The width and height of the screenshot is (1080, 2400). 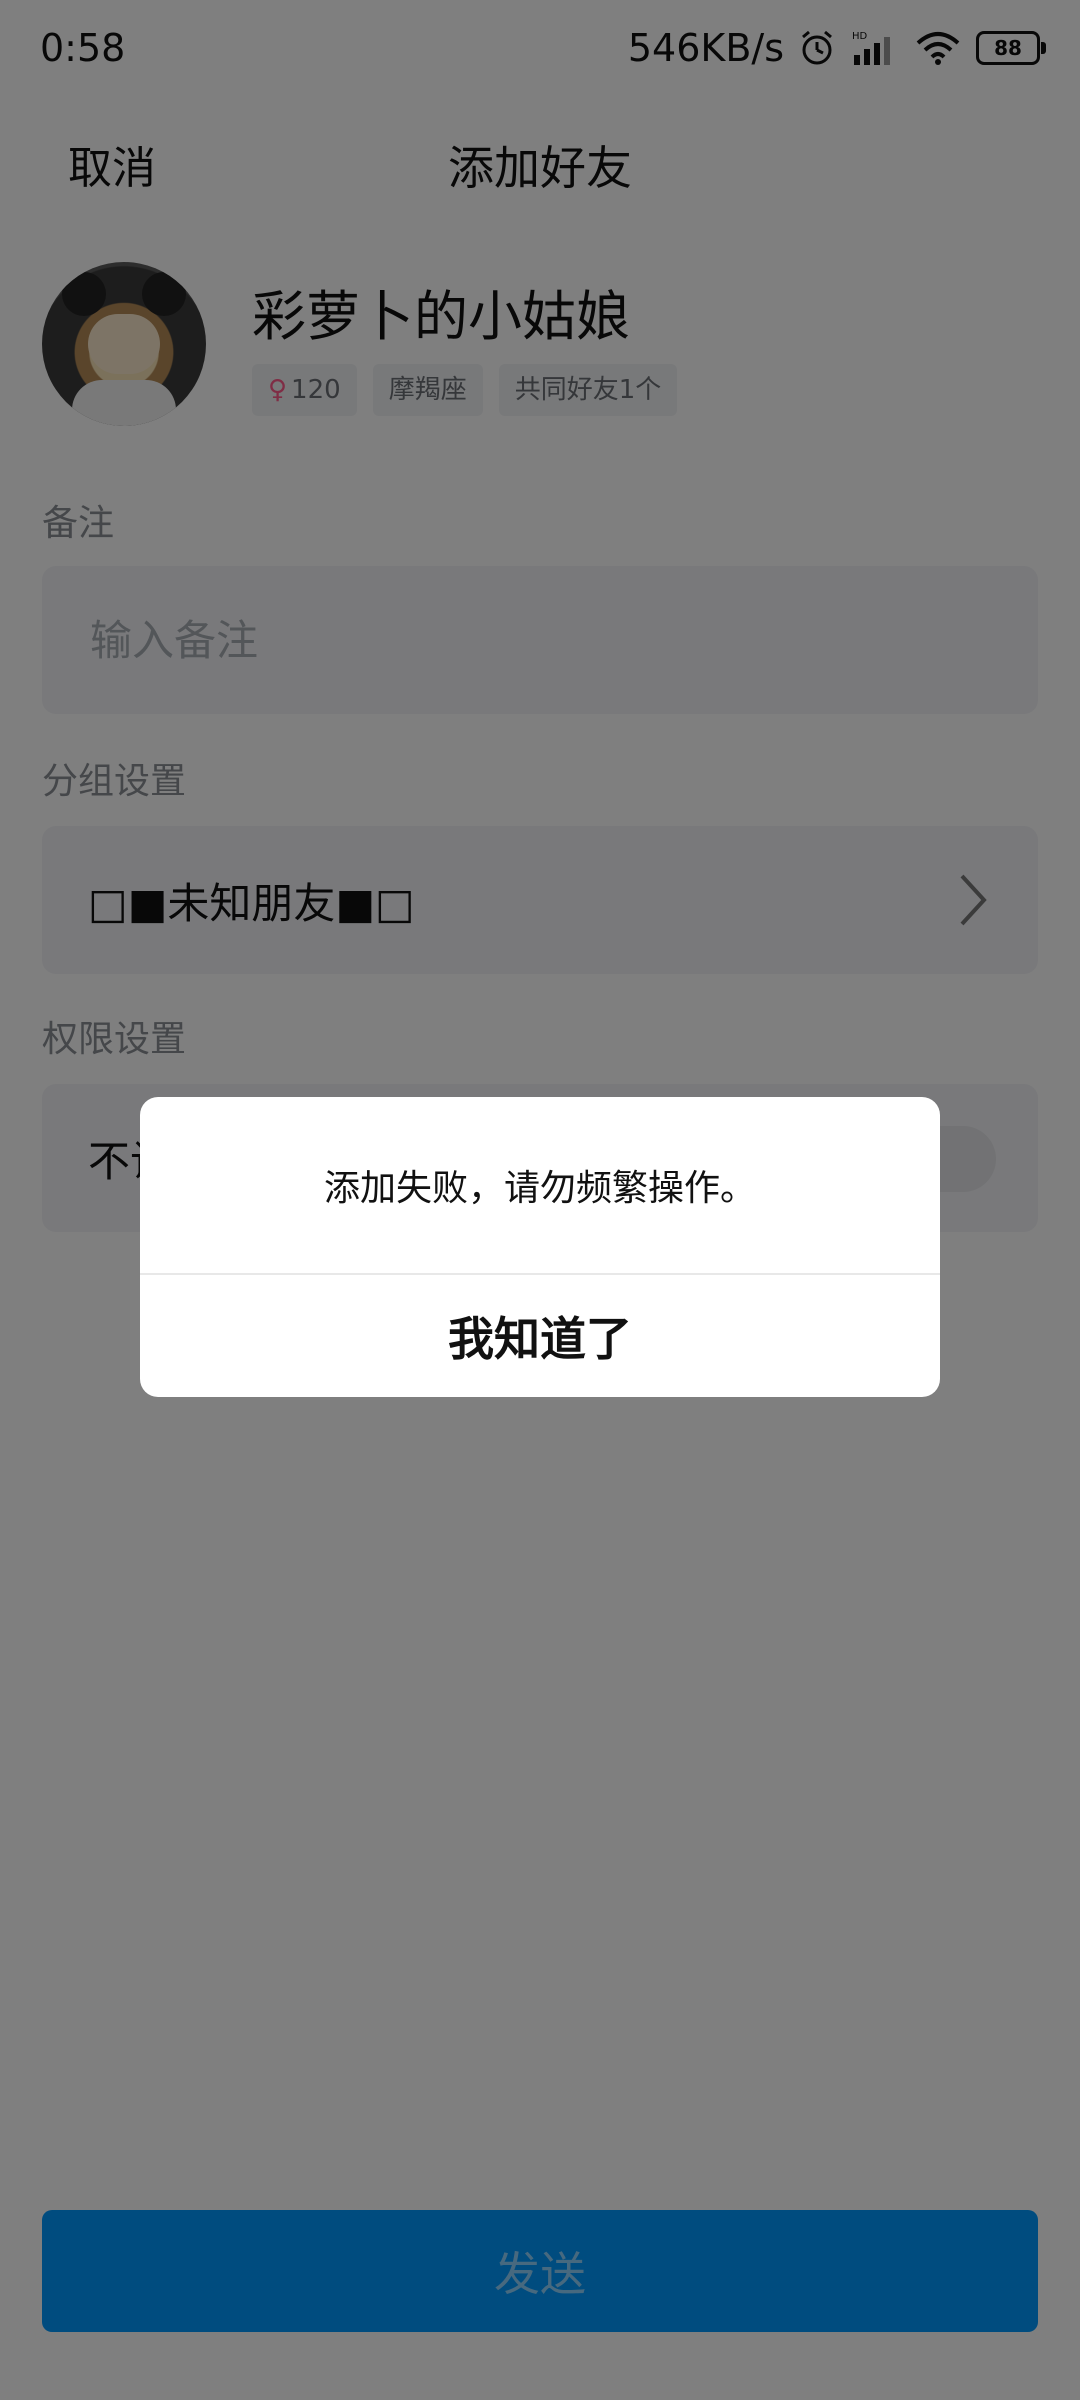 What do you see at coordinates (540, 1336) in the screenshot?
I see `dialog-confirm-button: 我知道了` at bounding box center [540, 1336].